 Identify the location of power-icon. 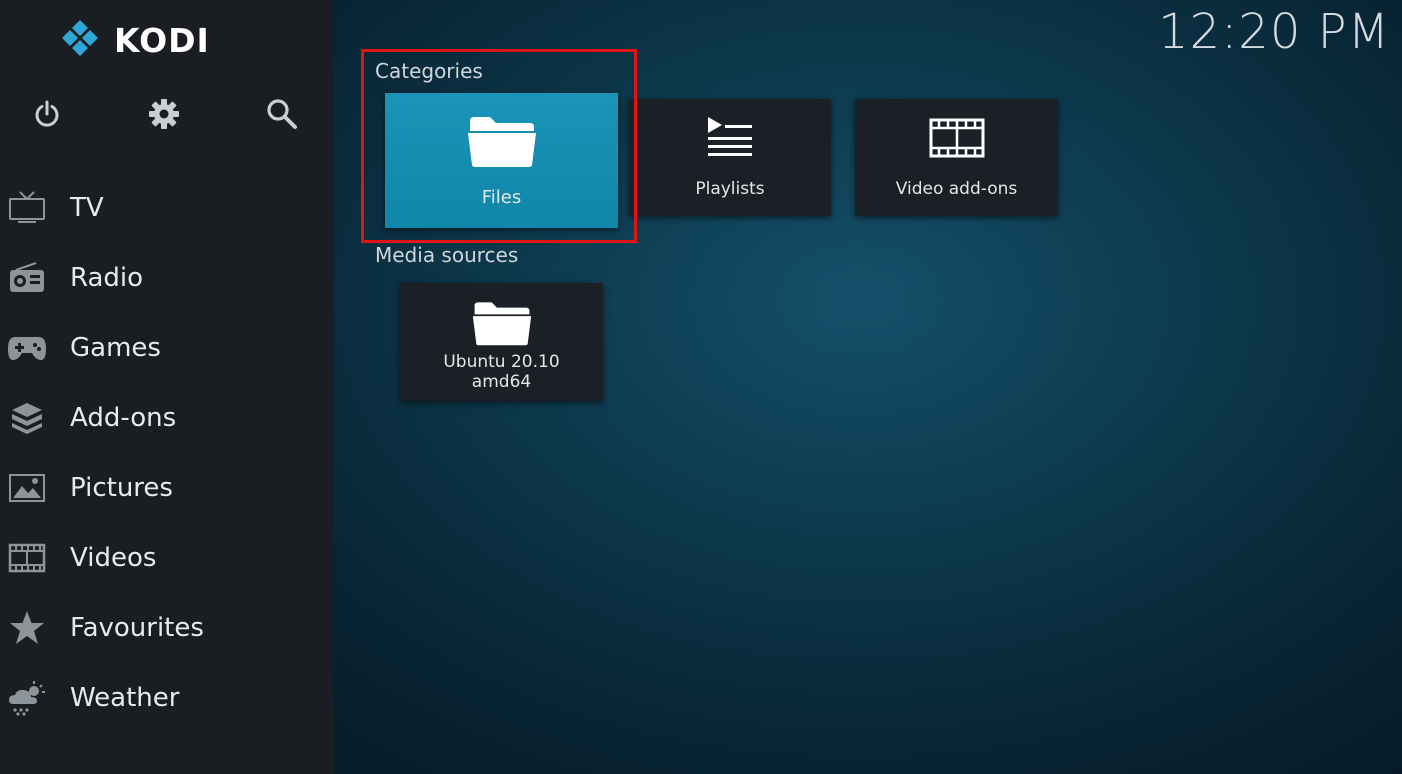
(47, 113).